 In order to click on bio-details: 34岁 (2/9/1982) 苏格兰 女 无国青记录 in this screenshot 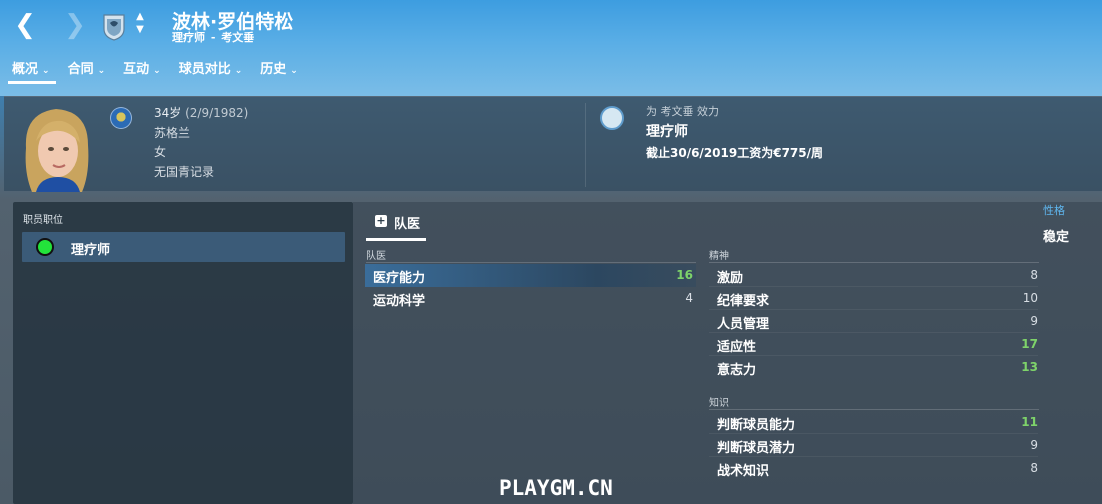, I will do `click(201, 143)`.